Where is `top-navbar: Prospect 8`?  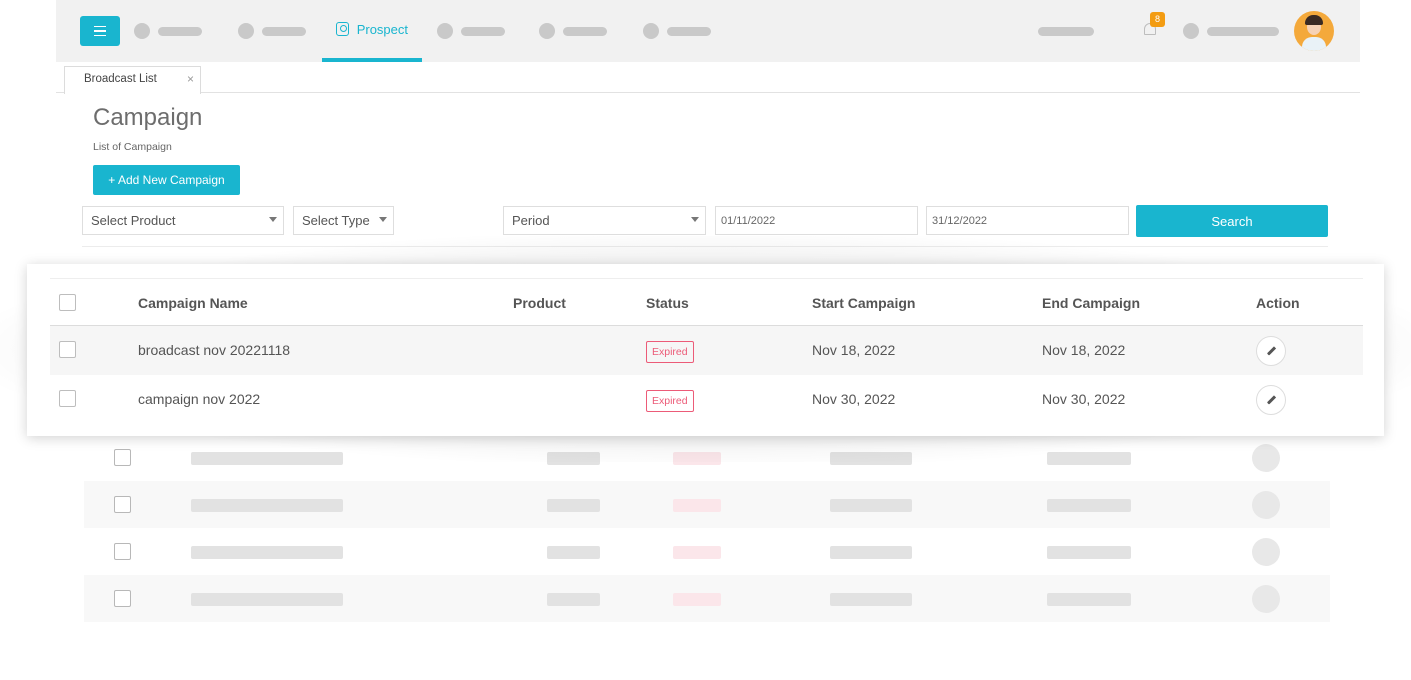 top-navbar: Prospect 8 is located at coordinates (708, 31).